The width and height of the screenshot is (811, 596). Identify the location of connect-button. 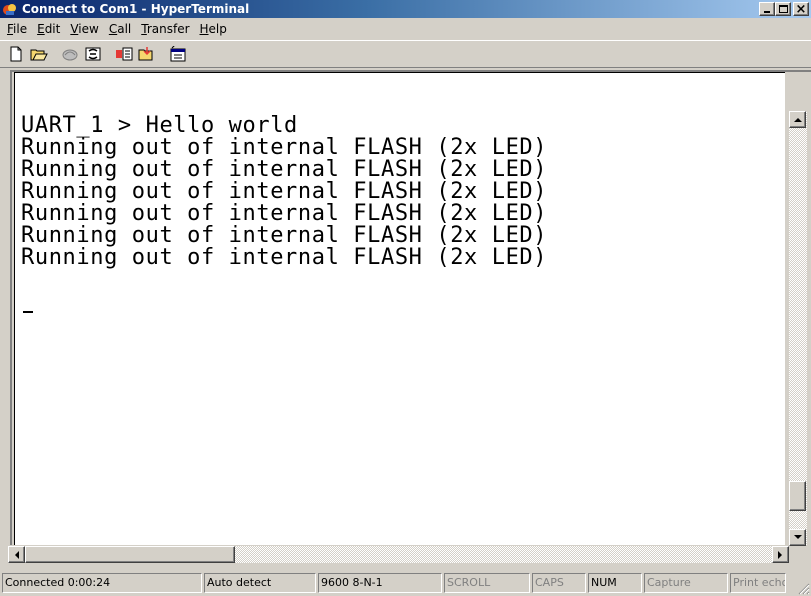
(69, 54).